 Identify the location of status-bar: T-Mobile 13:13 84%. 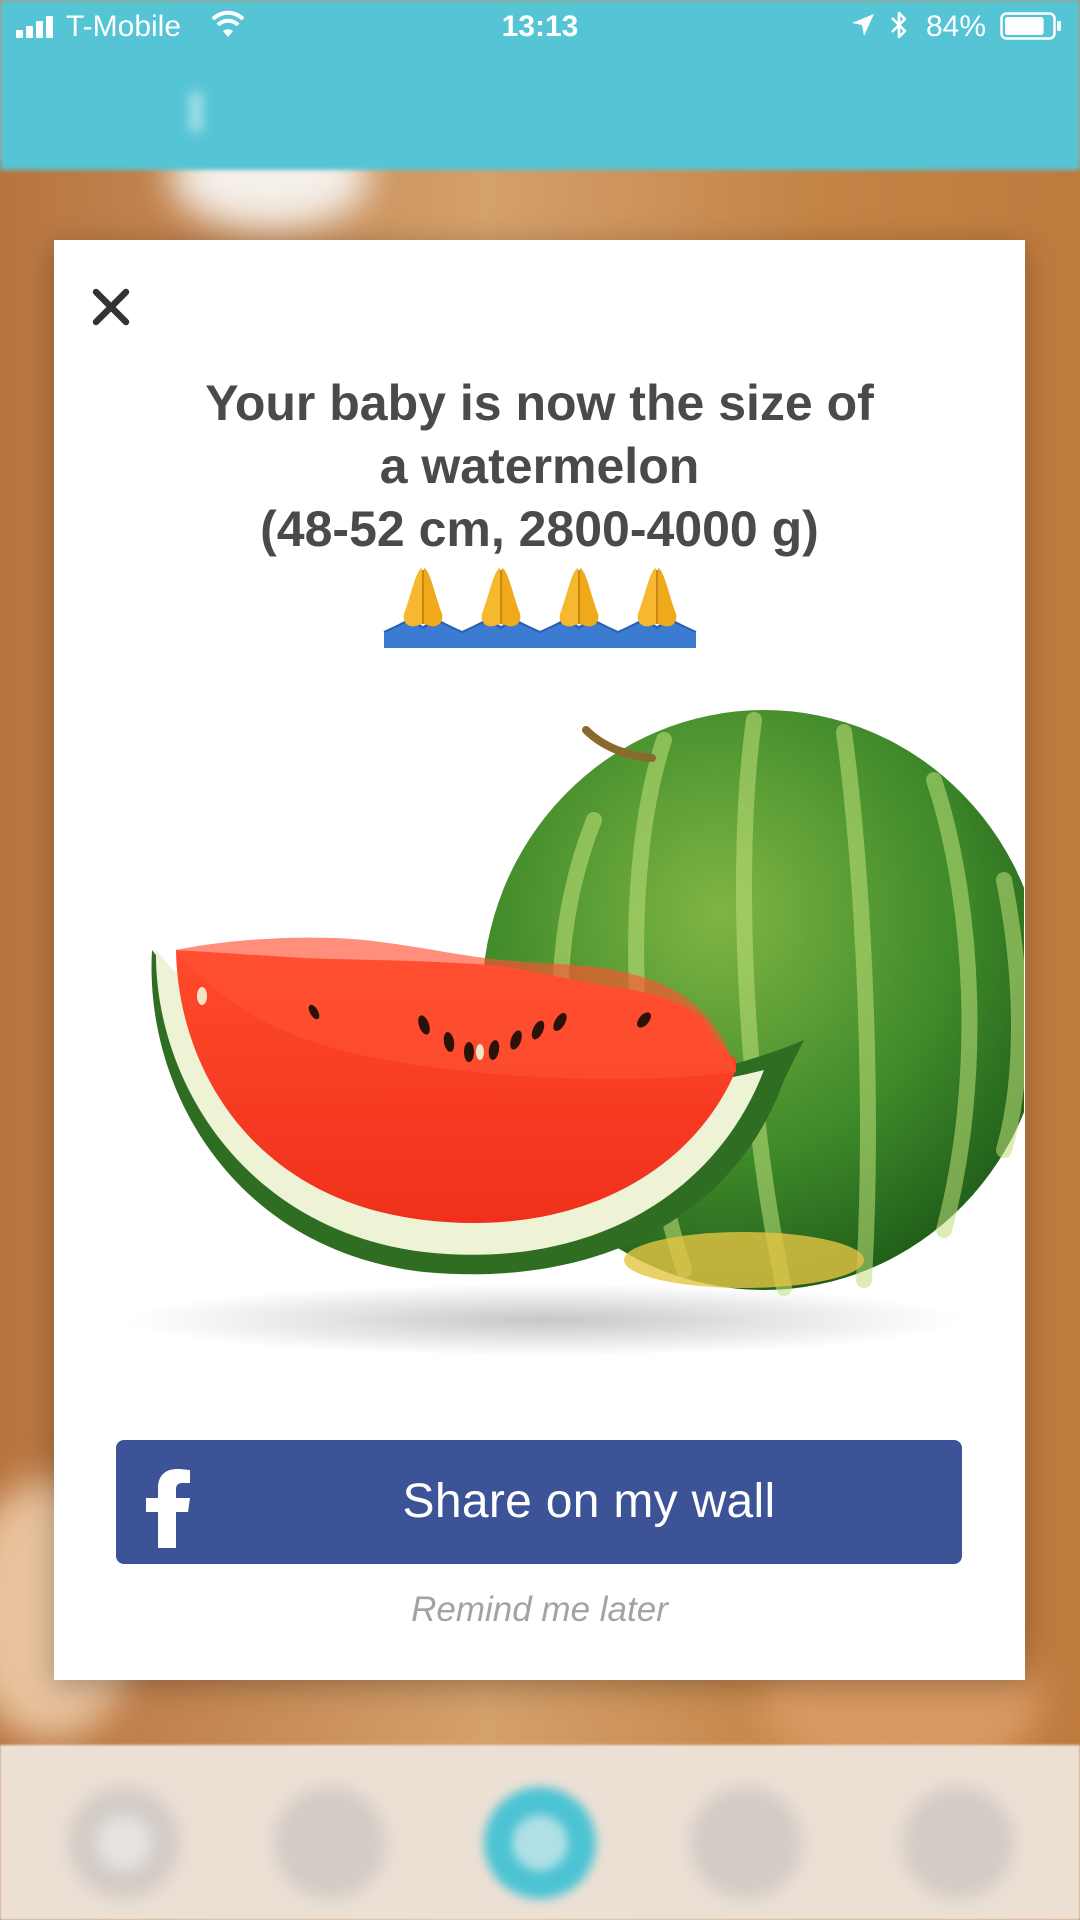
(540, 27).